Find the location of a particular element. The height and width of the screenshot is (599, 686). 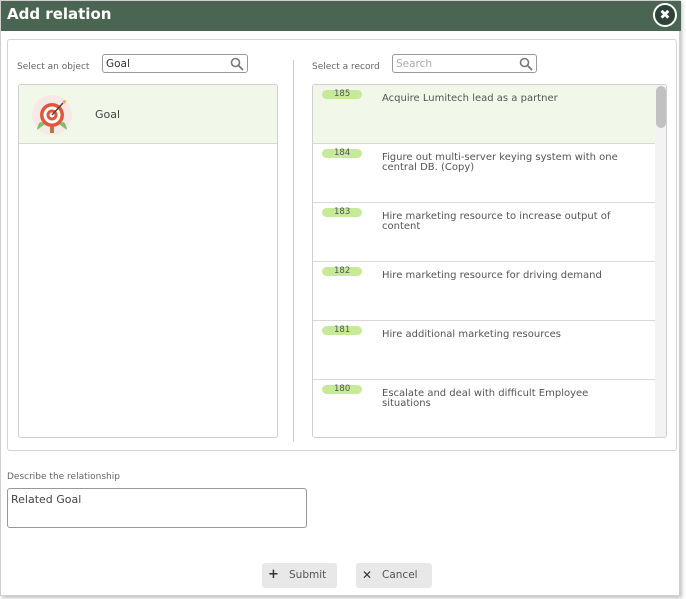

record-search-box is located at coordinates (464, 63).